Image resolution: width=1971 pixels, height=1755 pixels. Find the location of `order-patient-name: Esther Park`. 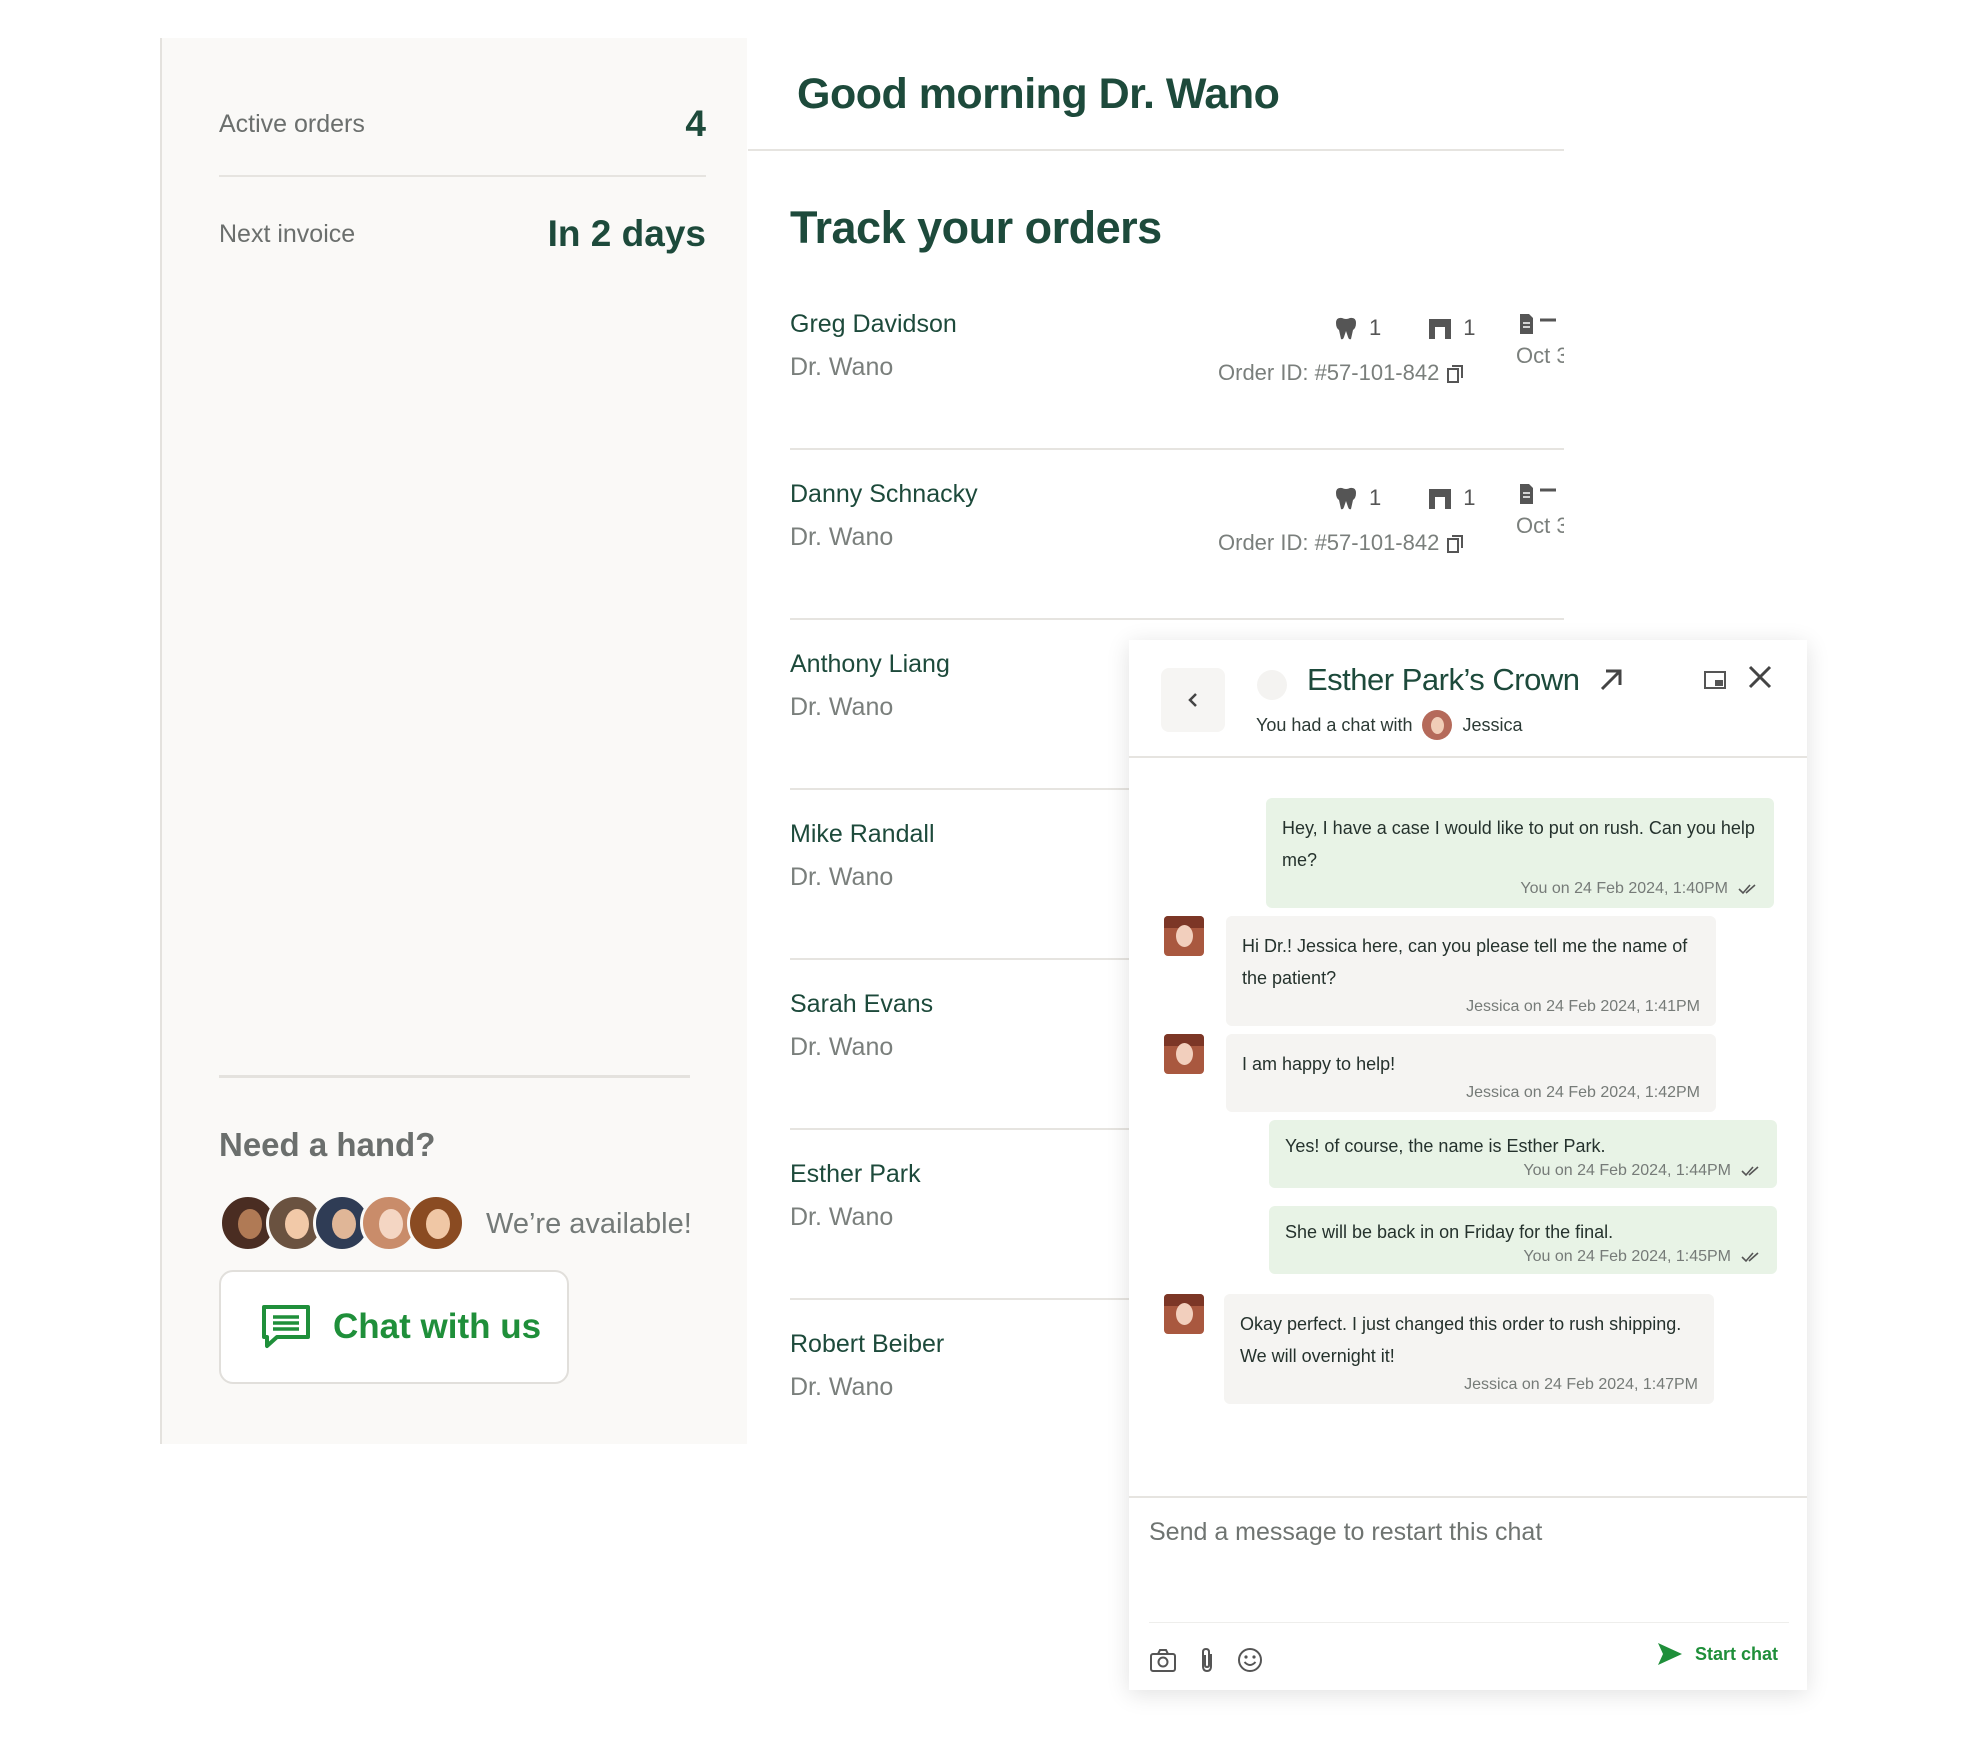

order-patient-name: Esther Park is located at coordinates (855, 1174).